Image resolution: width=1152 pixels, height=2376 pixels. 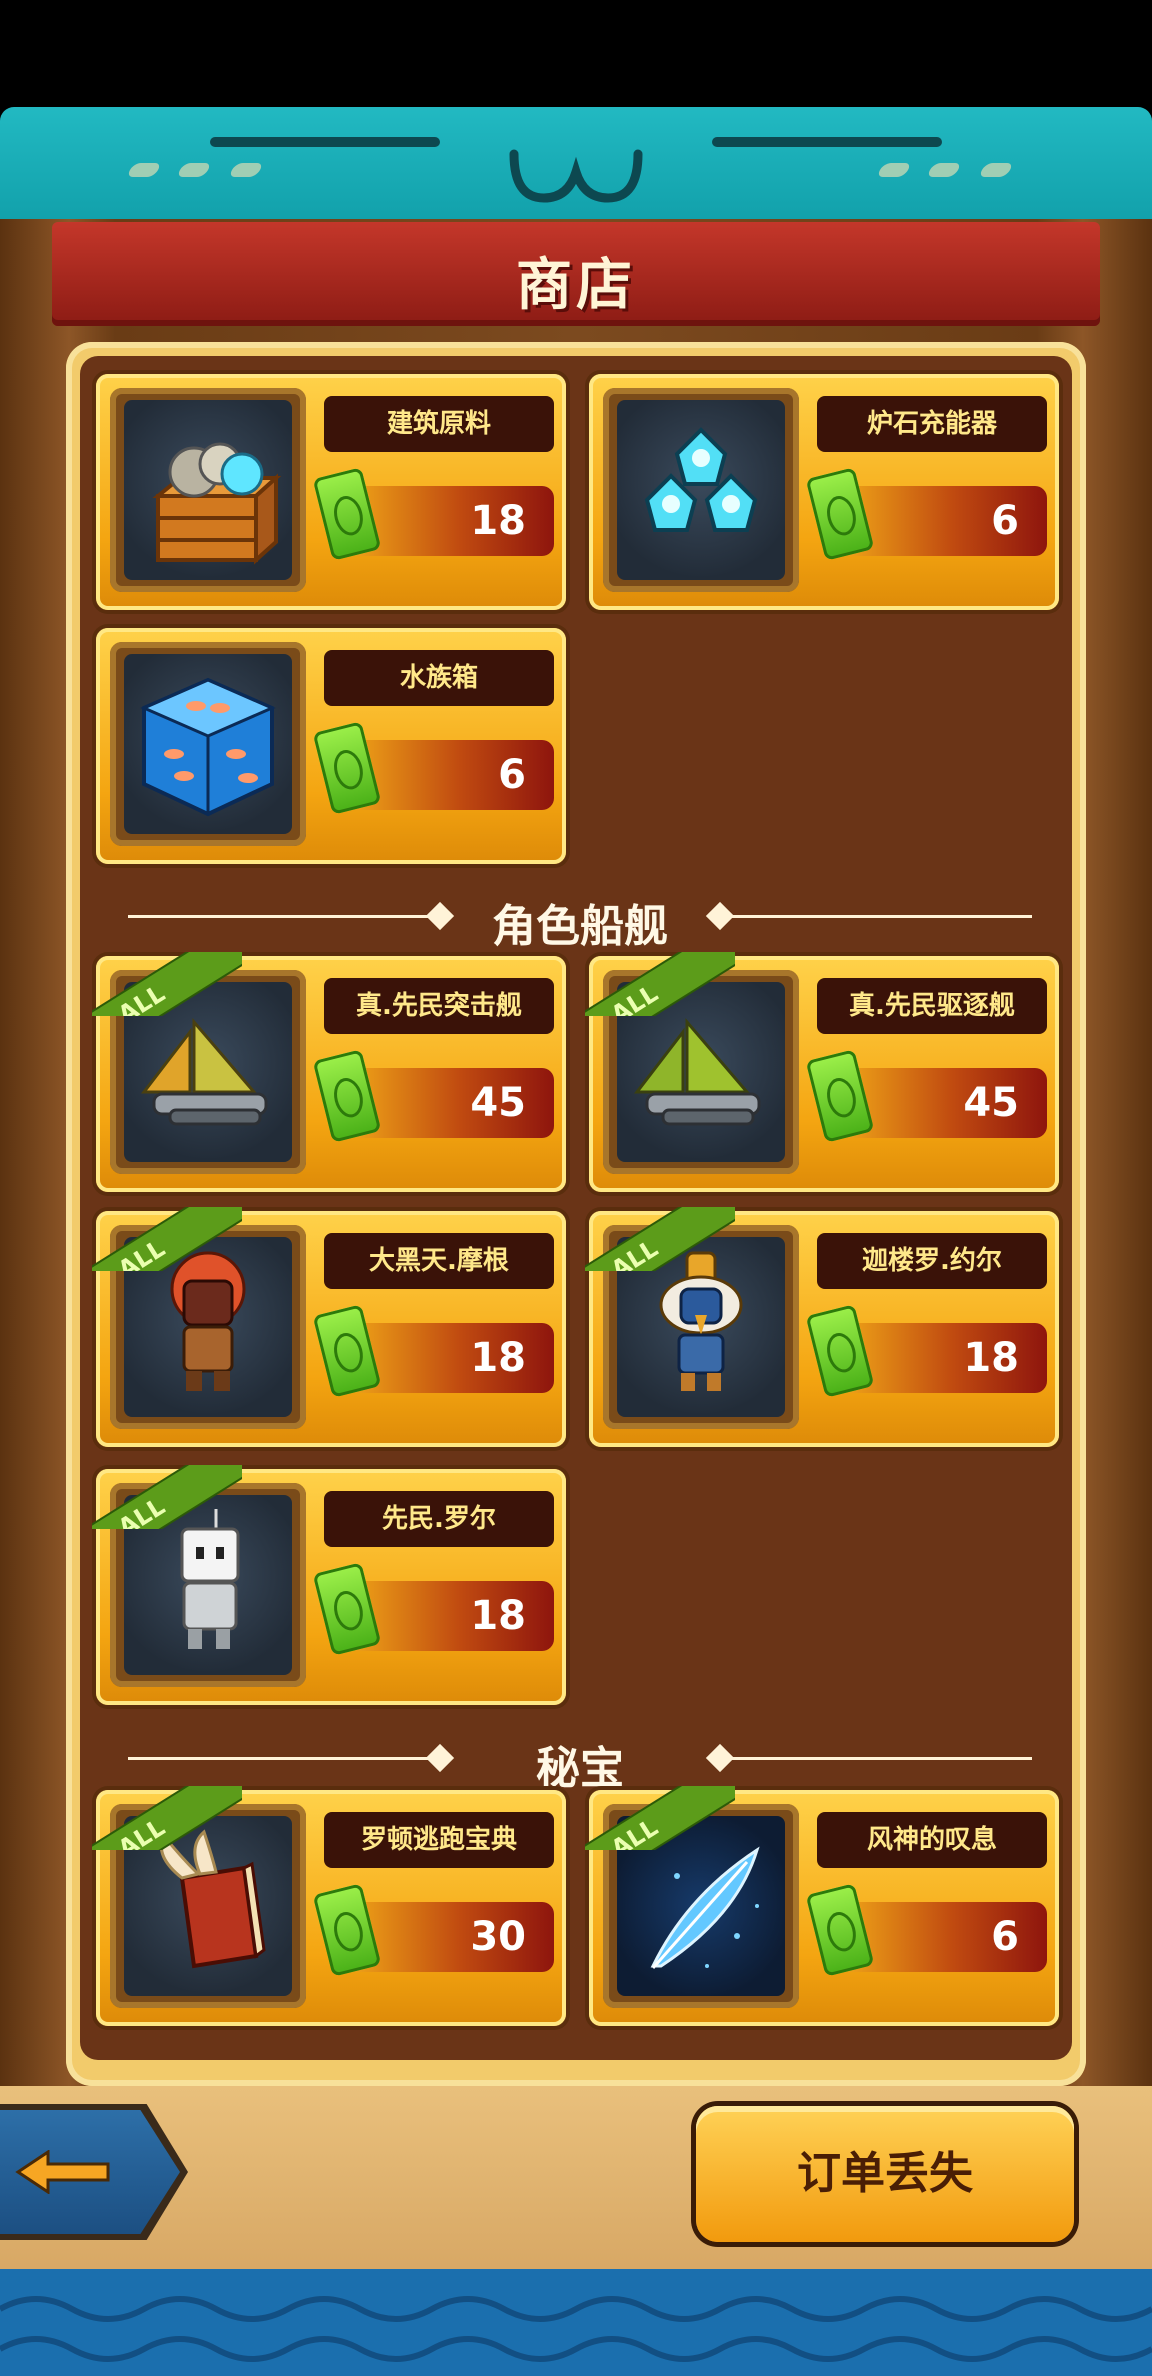 I want to click on shop-item-card: ALL 大黑天.摩根 18, so click(x=329, y=1327).